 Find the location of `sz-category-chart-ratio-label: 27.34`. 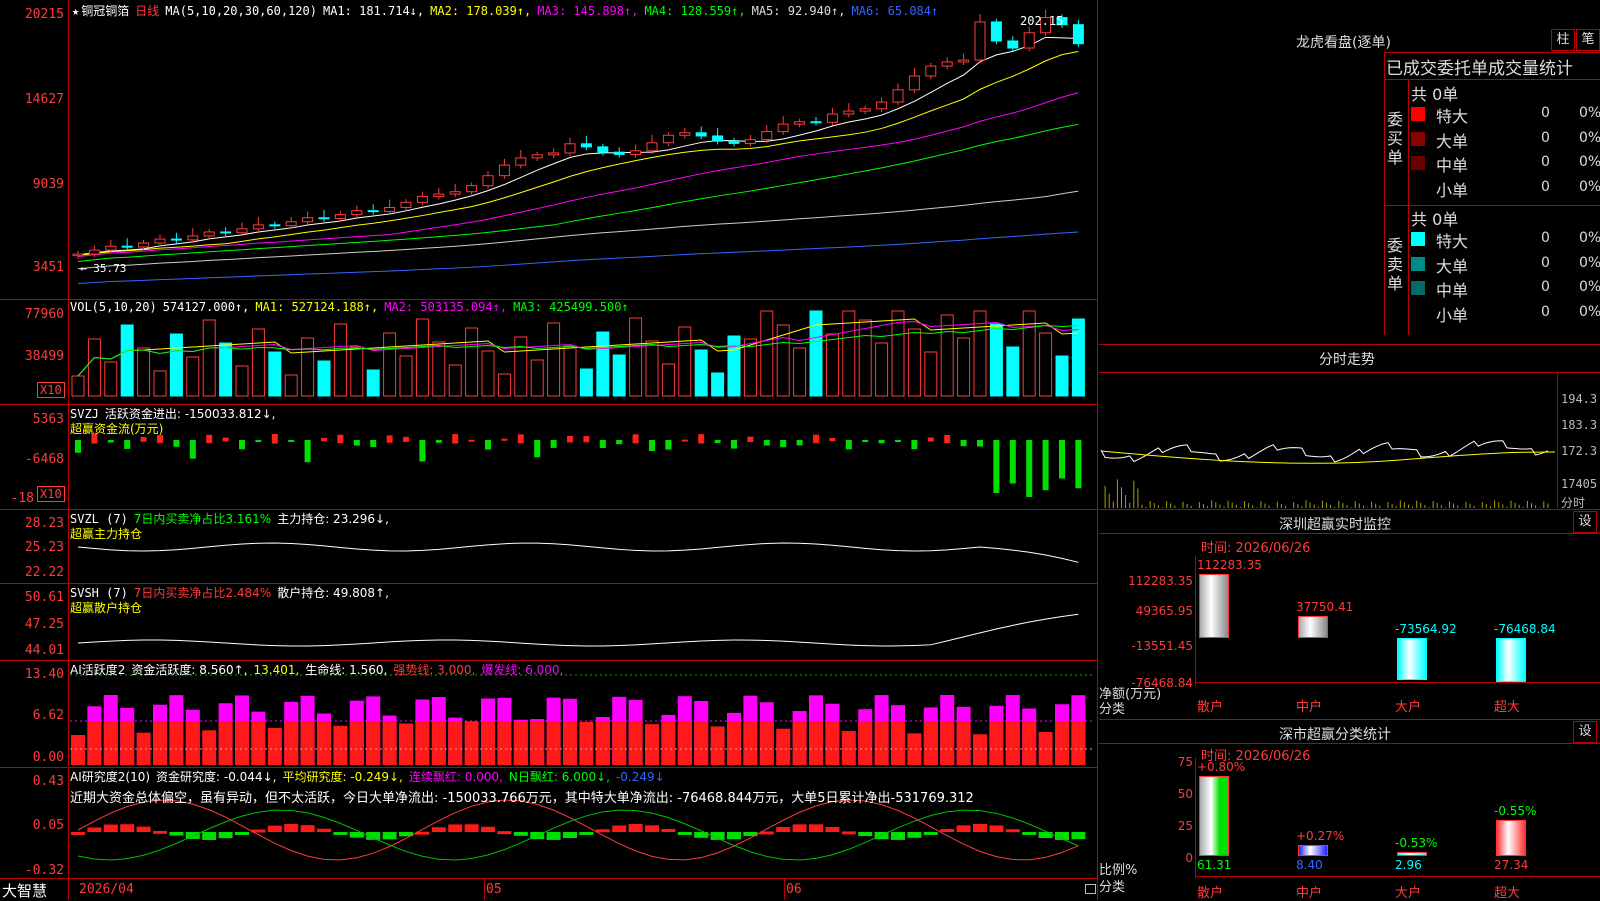

sz-category-chart-ratio-label: 27.34 is located at coordinates (1511, 865).